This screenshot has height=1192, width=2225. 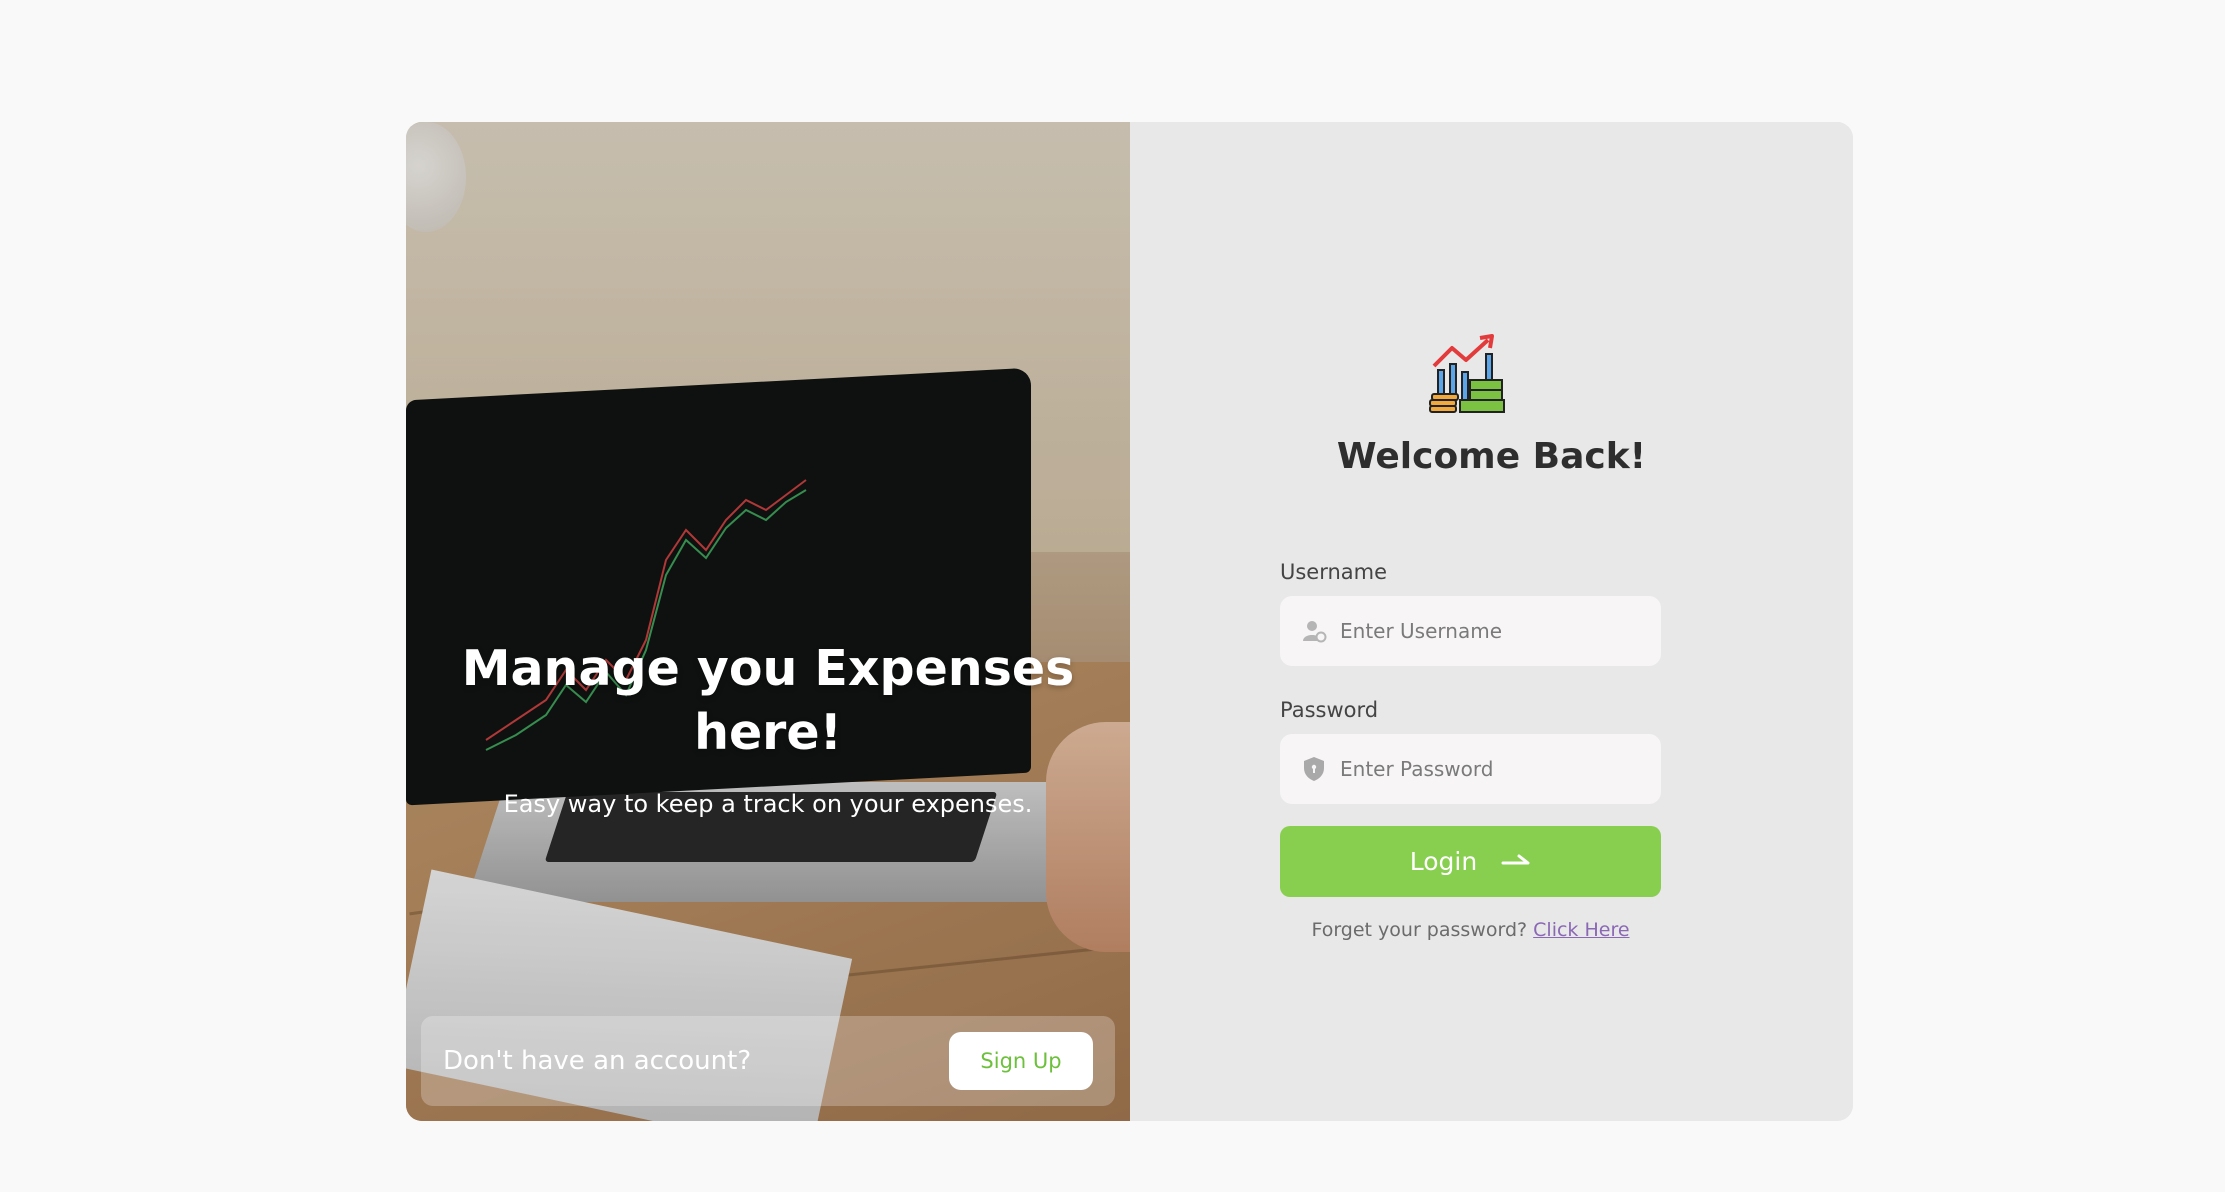 I want to click on forgot-password-link: Click Here, so click(x=1581, y=930).